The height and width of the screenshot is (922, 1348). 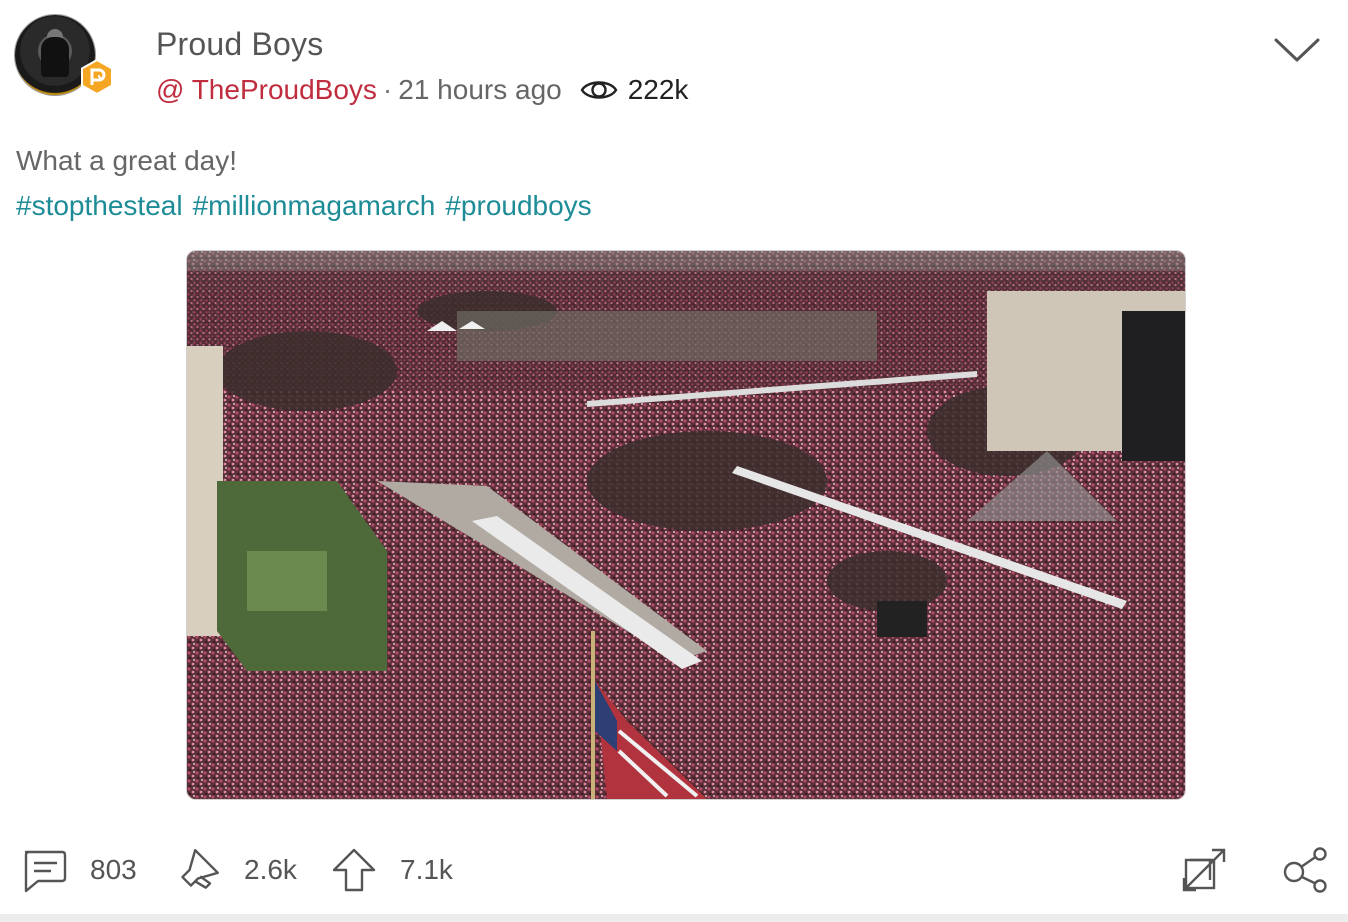 I want to click on megaphone-icon, so click(x=200, y=869).